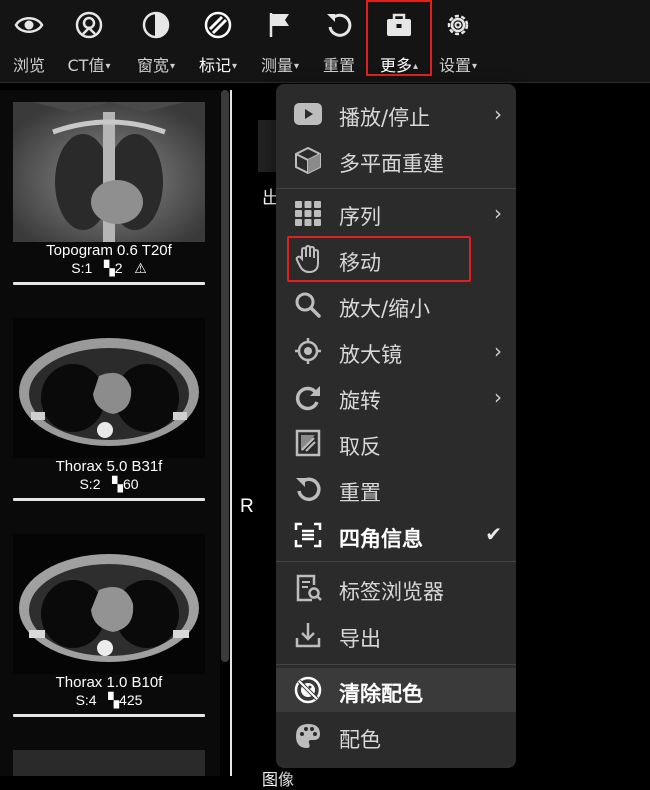  What do you see at coordinates (379, 259) in the screenshot?
I see `highlight-box` at bounding box center [379, 259].